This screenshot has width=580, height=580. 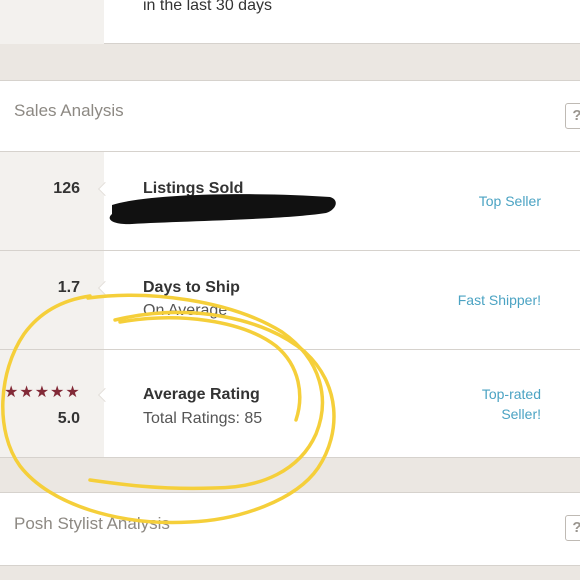 What do you see at coordinates (68, 418) in the screenshot?
I see `average-rating-value: 5.0` at bounding box center [68, 418].